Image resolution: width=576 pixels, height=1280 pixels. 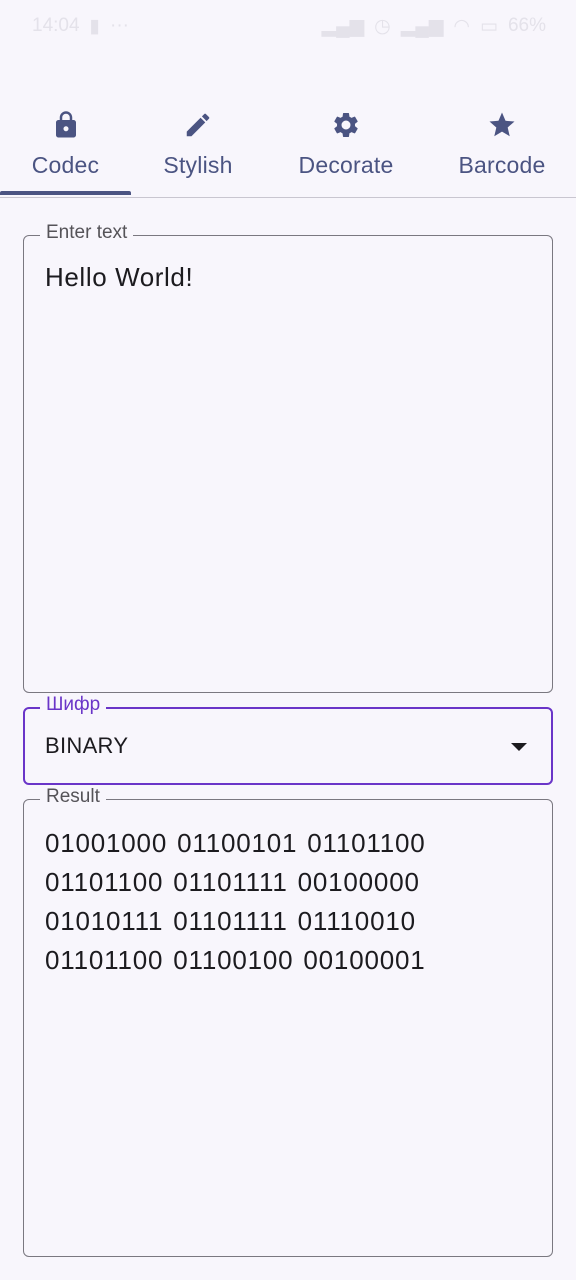 I want to click on battery-level: 66%, so click(x=526, y=25).